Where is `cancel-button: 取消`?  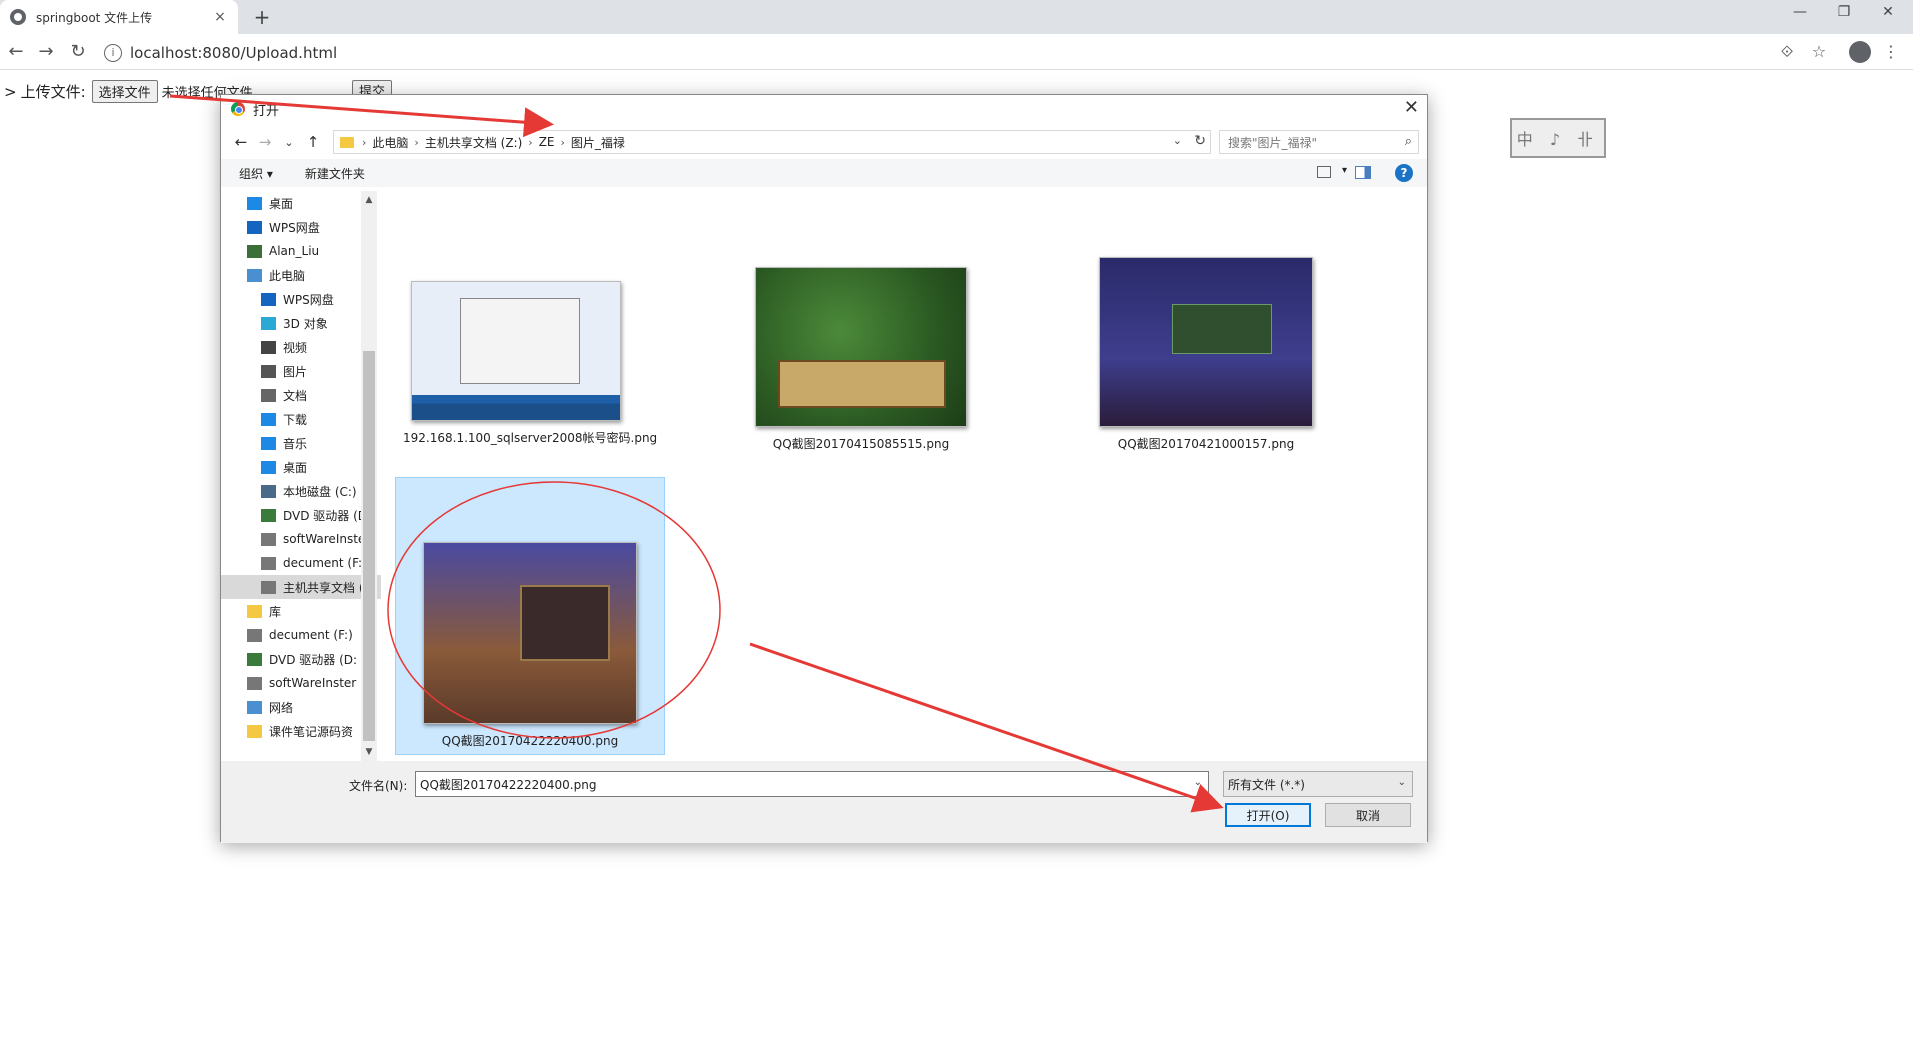 cancel-button: 取消 is located at coordinates (1368, 815).